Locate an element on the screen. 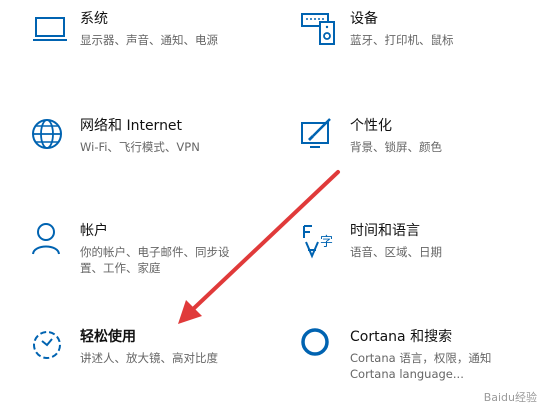  tile-title: Cortana 和搜索 is located at coordinates (401, 337).